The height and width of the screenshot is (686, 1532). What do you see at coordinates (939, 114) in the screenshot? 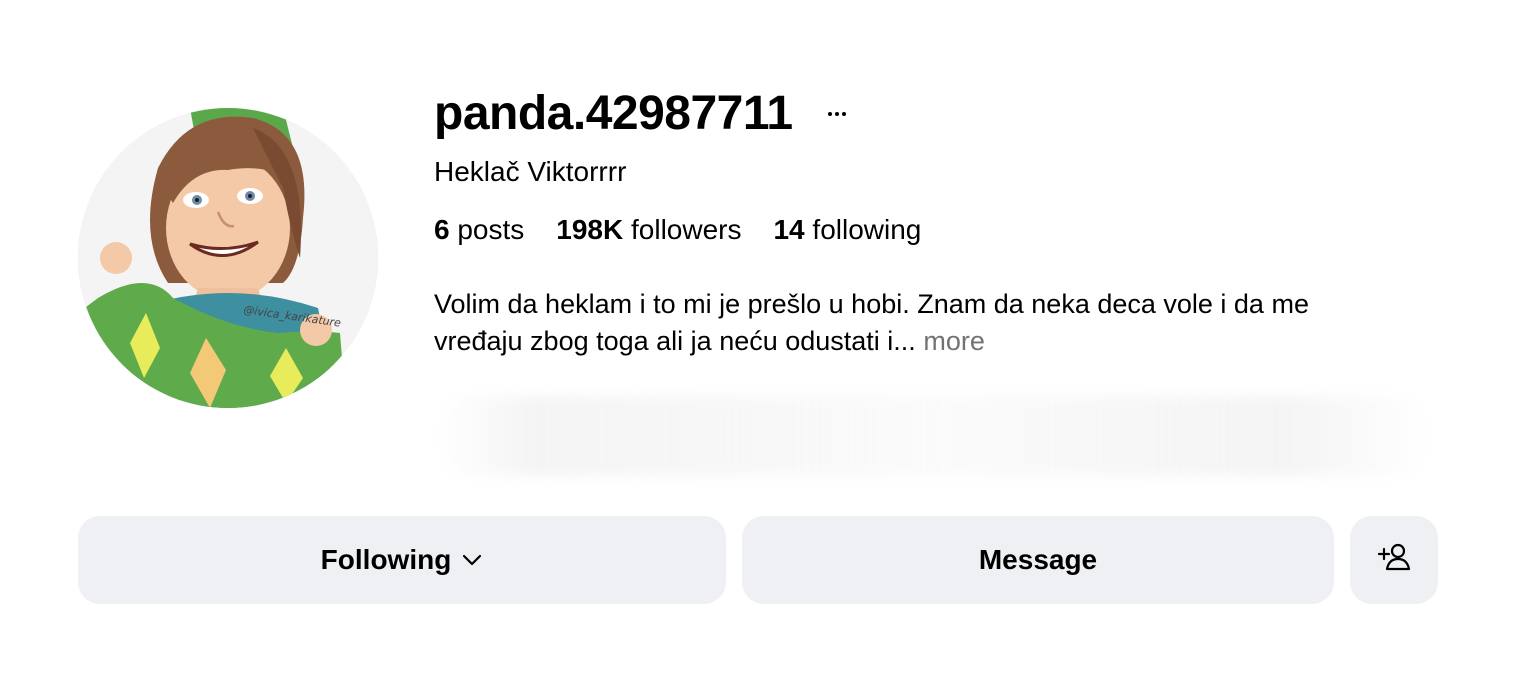
I see `username-row: panda.42987711` at bounding box center [939, 114].